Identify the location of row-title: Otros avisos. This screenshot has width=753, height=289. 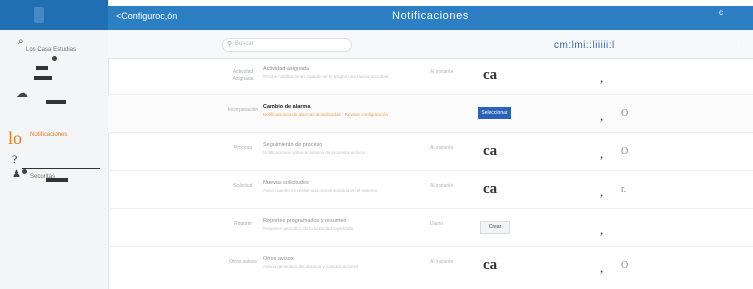
(278, 259).